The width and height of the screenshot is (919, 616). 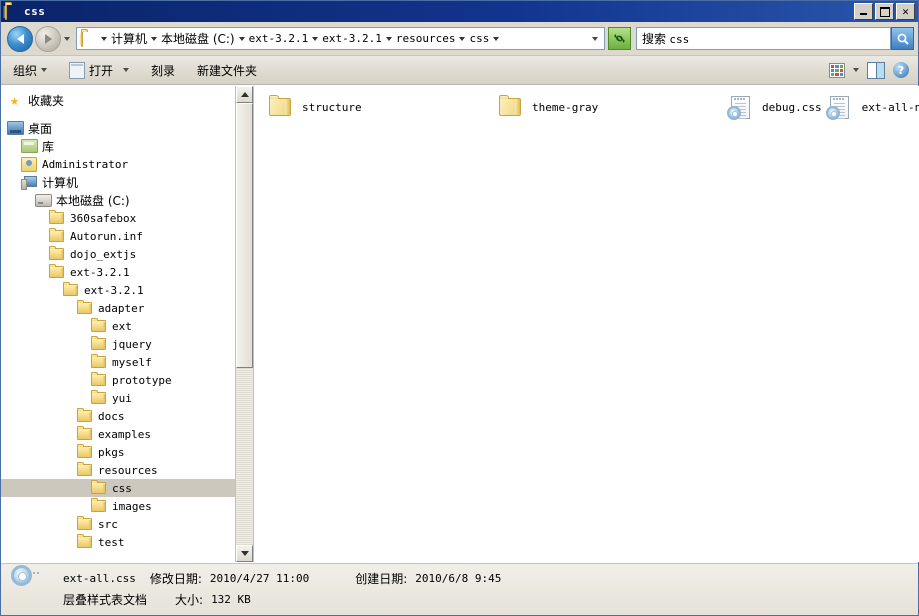 What do you see at coordinates (127, 470) in the screenshot?
I see `tree-item-resources: resources` at bounding box center [127, 470].